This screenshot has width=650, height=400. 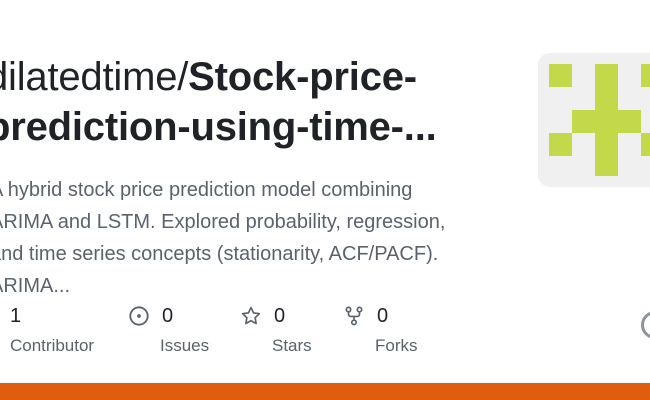 I want to click on stat-stars-top: 0, so click(x=276, y=316).